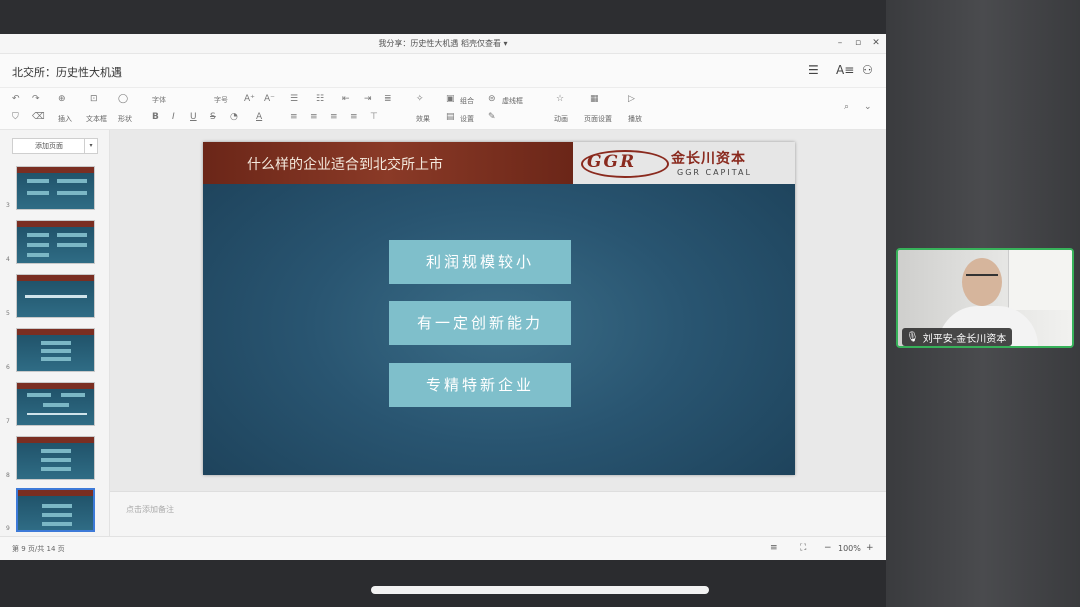 This screenshot has width=1080, height=607. I want to click on slide-settings-label: 页面设置, so click(598, 119).